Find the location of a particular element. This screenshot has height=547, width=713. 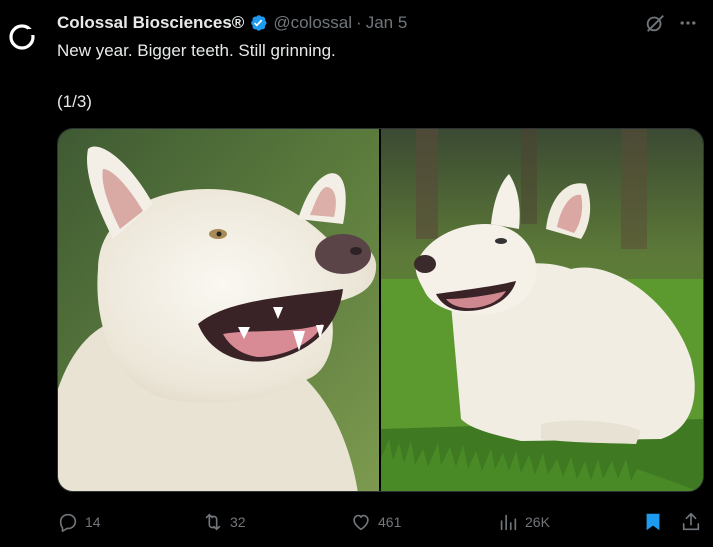

views-button: 26K is located at coordinates (523, 522).